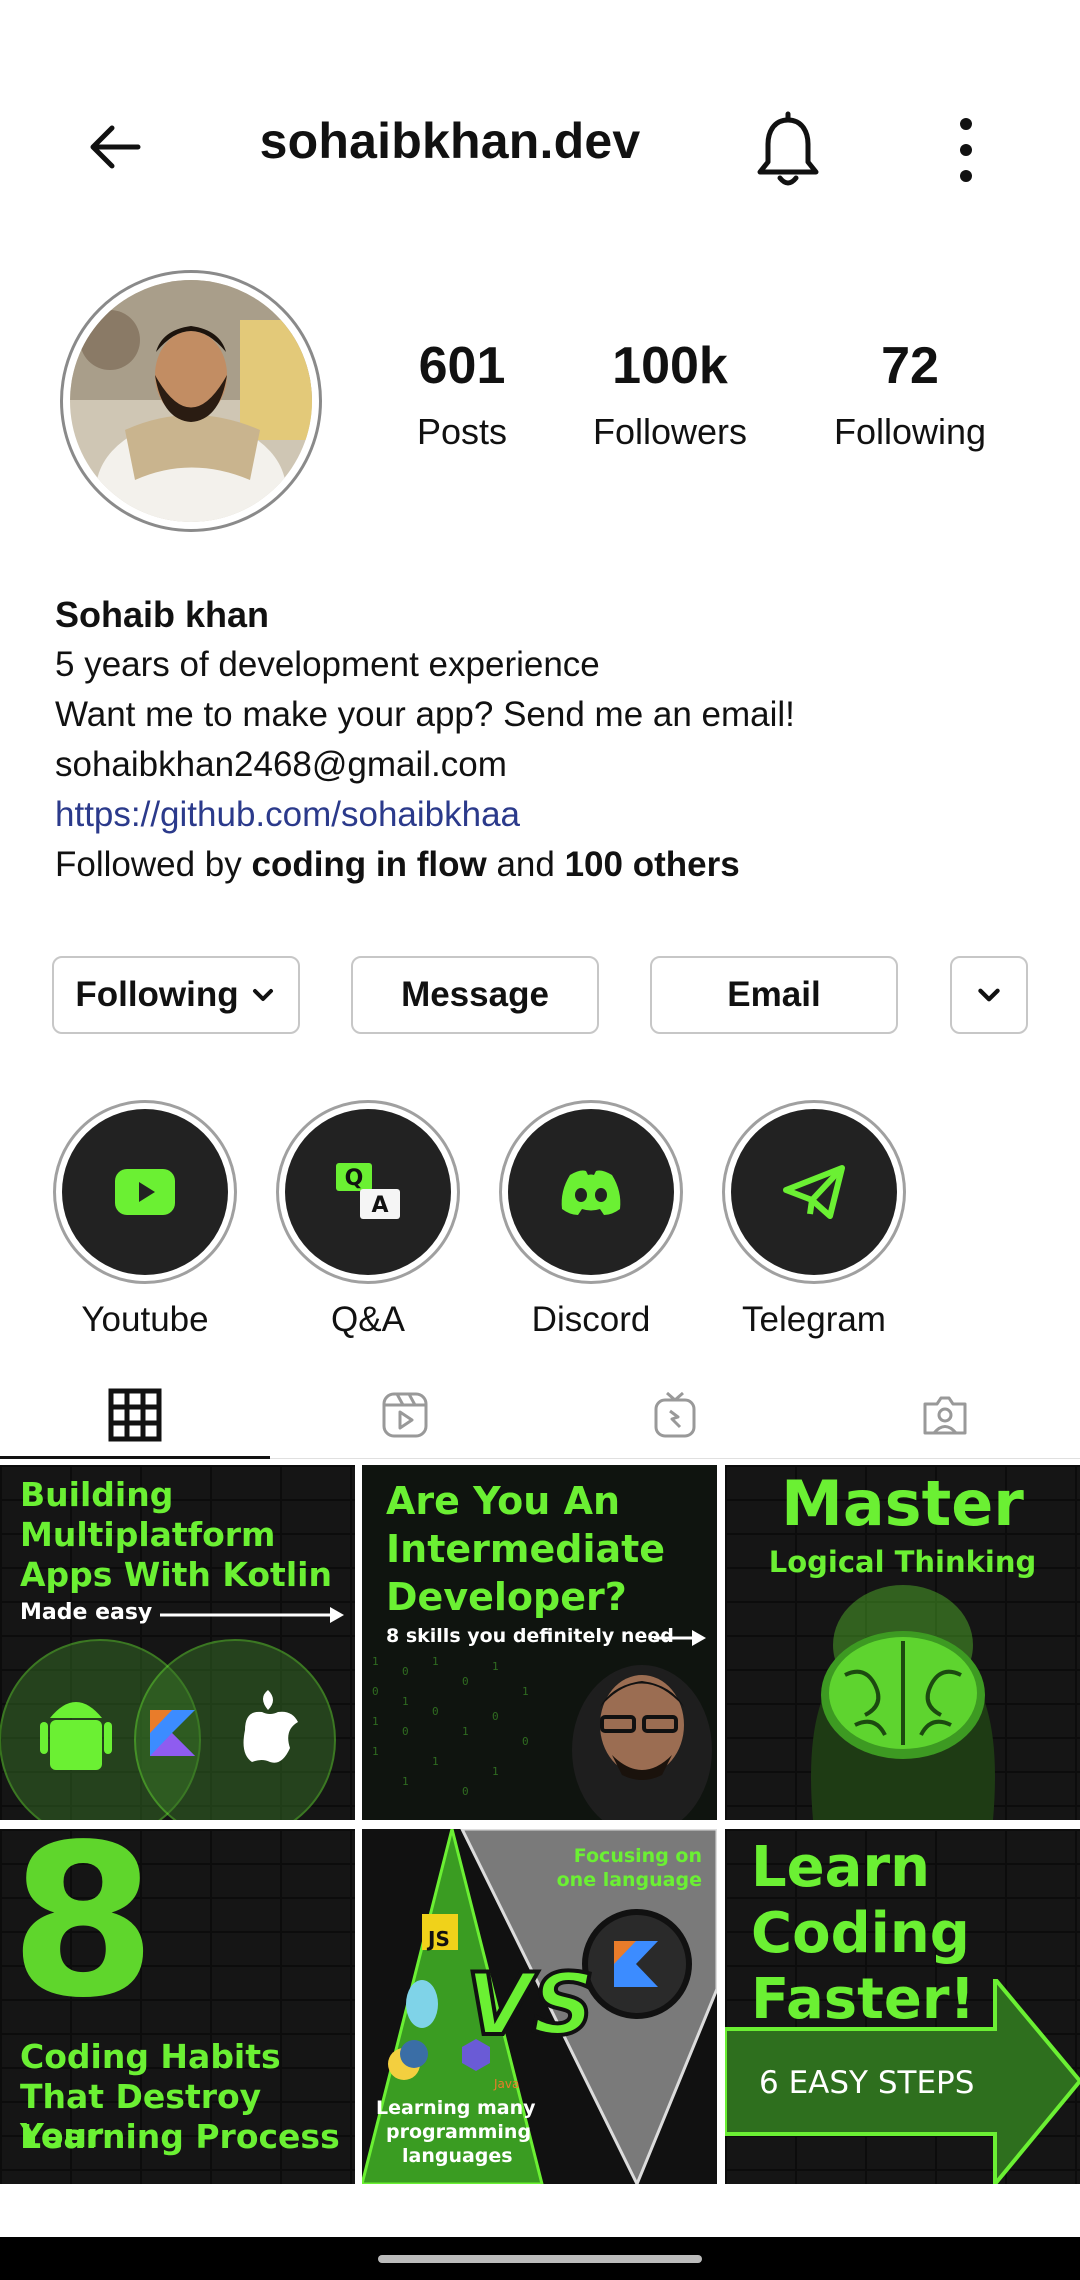 The image size is (1080, 2280). I want to click on posts-label: Posts, so click(462, 431).